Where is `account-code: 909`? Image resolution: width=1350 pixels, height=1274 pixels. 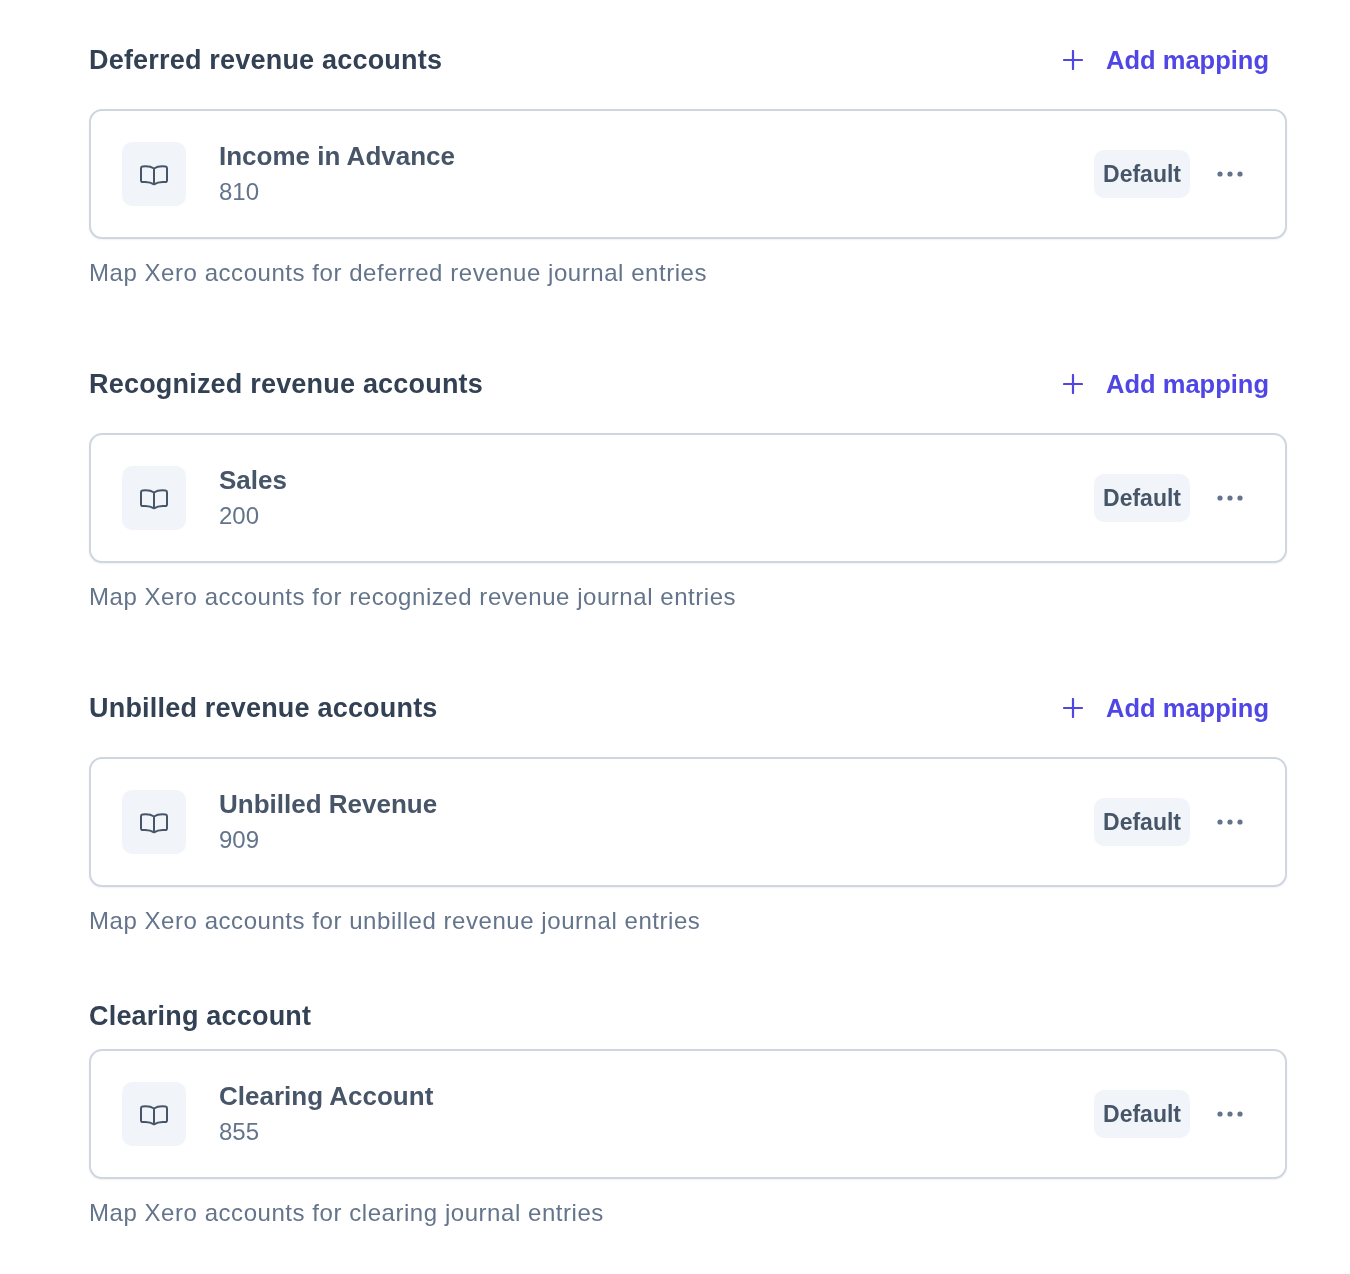
account-code: 909 is located at coordinates (239, 840).